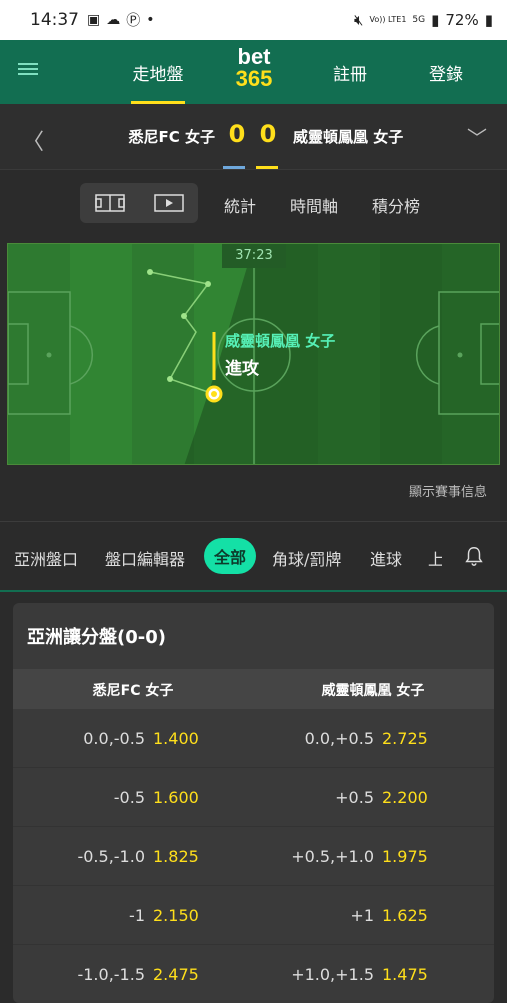  Describe the element at coordinates (28, 70) in the screenshot. I see `menu-icon` at that location.